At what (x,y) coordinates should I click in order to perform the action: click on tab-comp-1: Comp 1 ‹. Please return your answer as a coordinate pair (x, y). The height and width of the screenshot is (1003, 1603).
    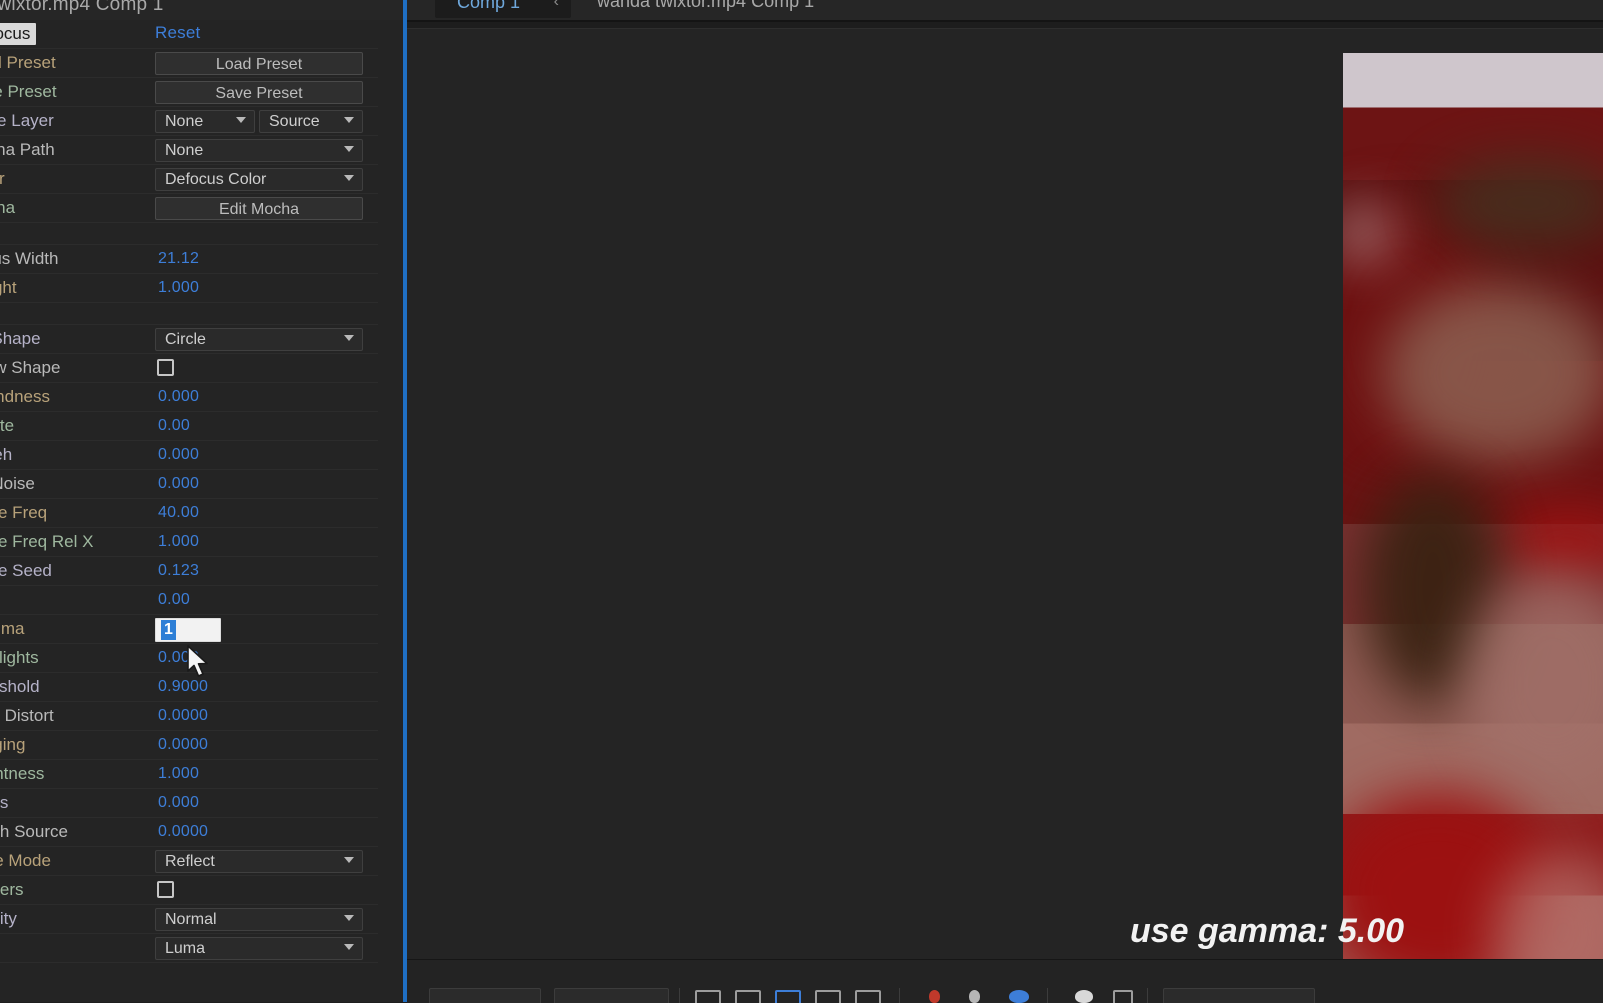
    Looking at the image, I should click on (503, 9).